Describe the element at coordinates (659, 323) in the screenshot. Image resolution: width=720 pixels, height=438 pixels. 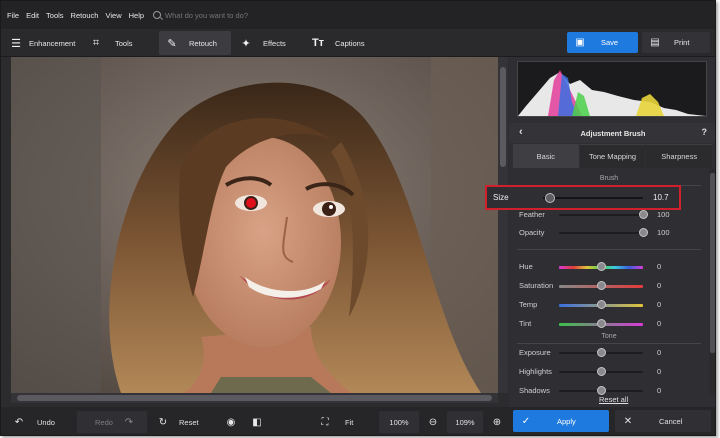
I see `tint-value: 0` at that location.